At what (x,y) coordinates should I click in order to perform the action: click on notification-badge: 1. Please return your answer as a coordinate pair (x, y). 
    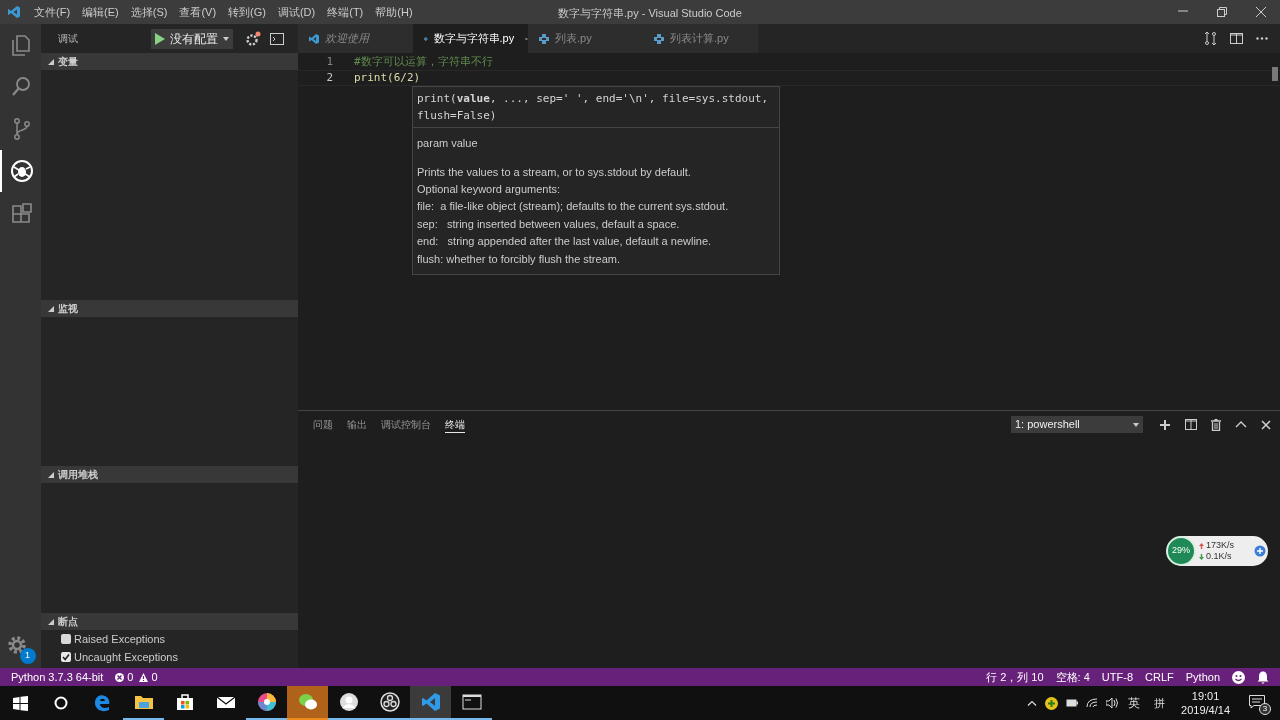
    Looking at the image, I should click on (27, 656).